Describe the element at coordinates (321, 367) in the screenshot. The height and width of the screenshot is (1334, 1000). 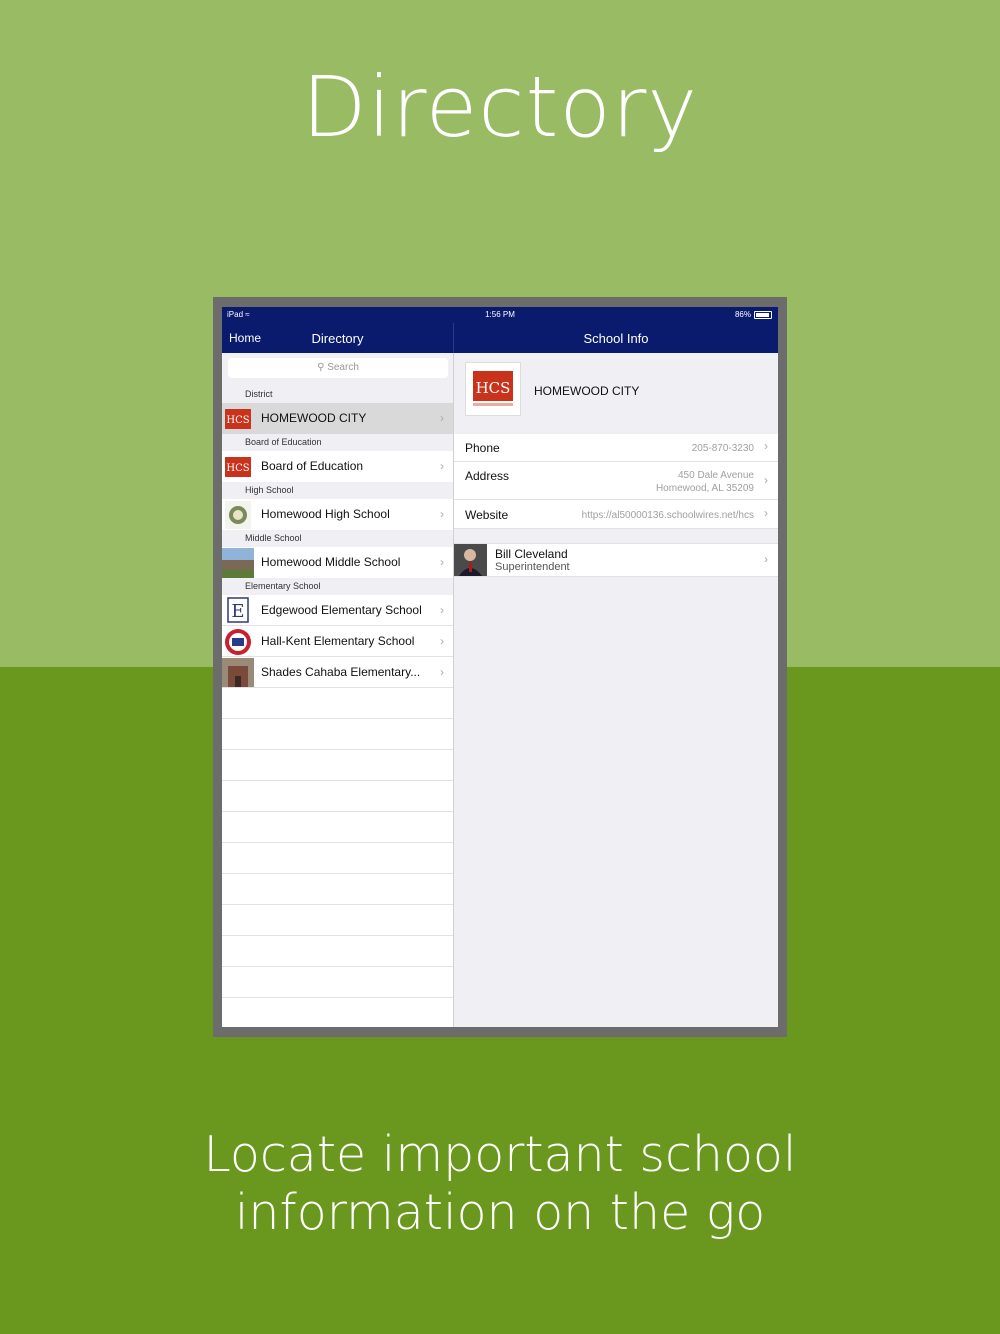
I see `search-icon: ⚲` at that location.